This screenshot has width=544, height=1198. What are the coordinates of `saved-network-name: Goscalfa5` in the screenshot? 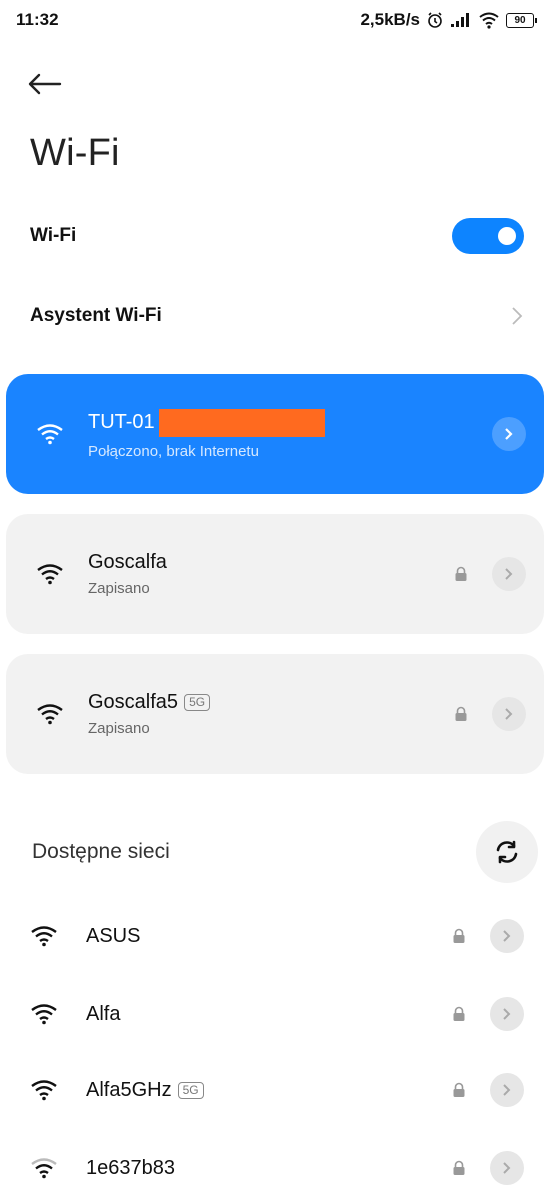 It's located at (133, 702).